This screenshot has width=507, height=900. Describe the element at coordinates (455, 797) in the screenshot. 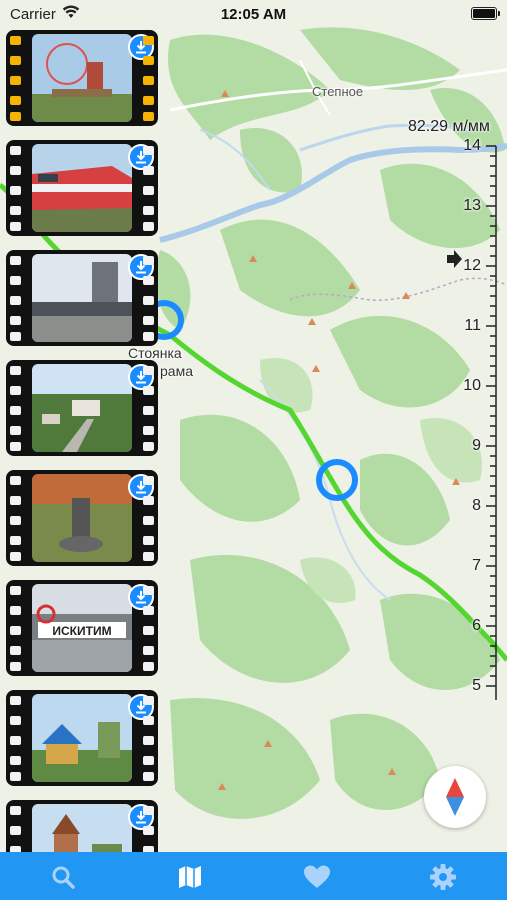

I see `compass-button` at that location.